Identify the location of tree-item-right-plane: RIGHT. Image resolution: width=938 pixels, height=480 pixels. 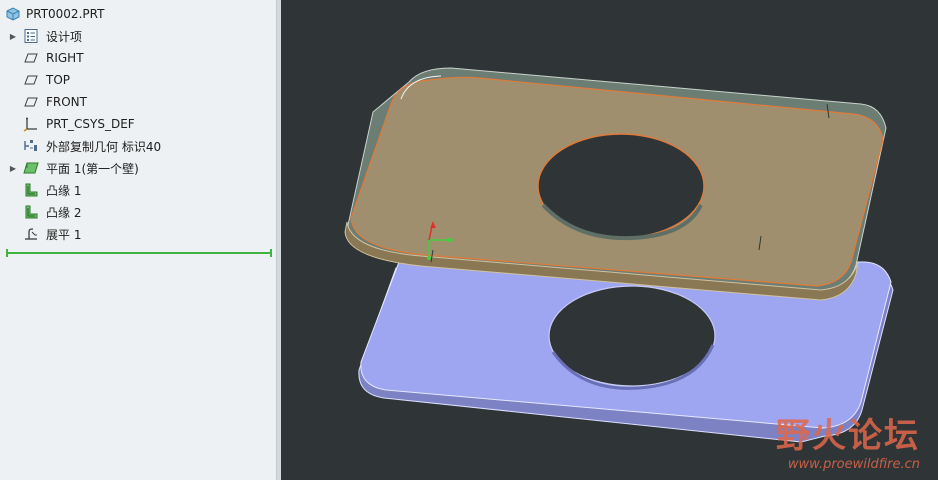
(138, 58).